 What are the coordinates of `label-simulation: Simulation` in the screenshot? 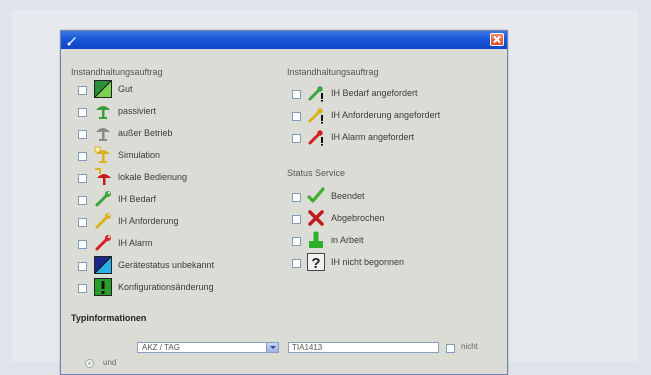 It's located at (139, 155).